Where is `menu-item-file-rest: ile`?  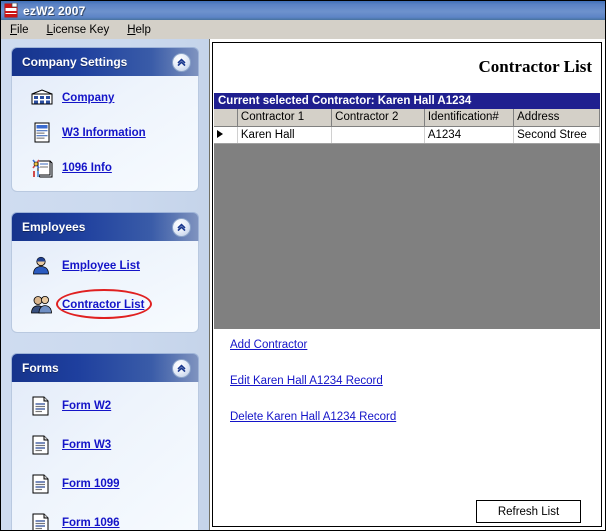
menu-item-file-rest: ile is located at coordinates (23, 29).